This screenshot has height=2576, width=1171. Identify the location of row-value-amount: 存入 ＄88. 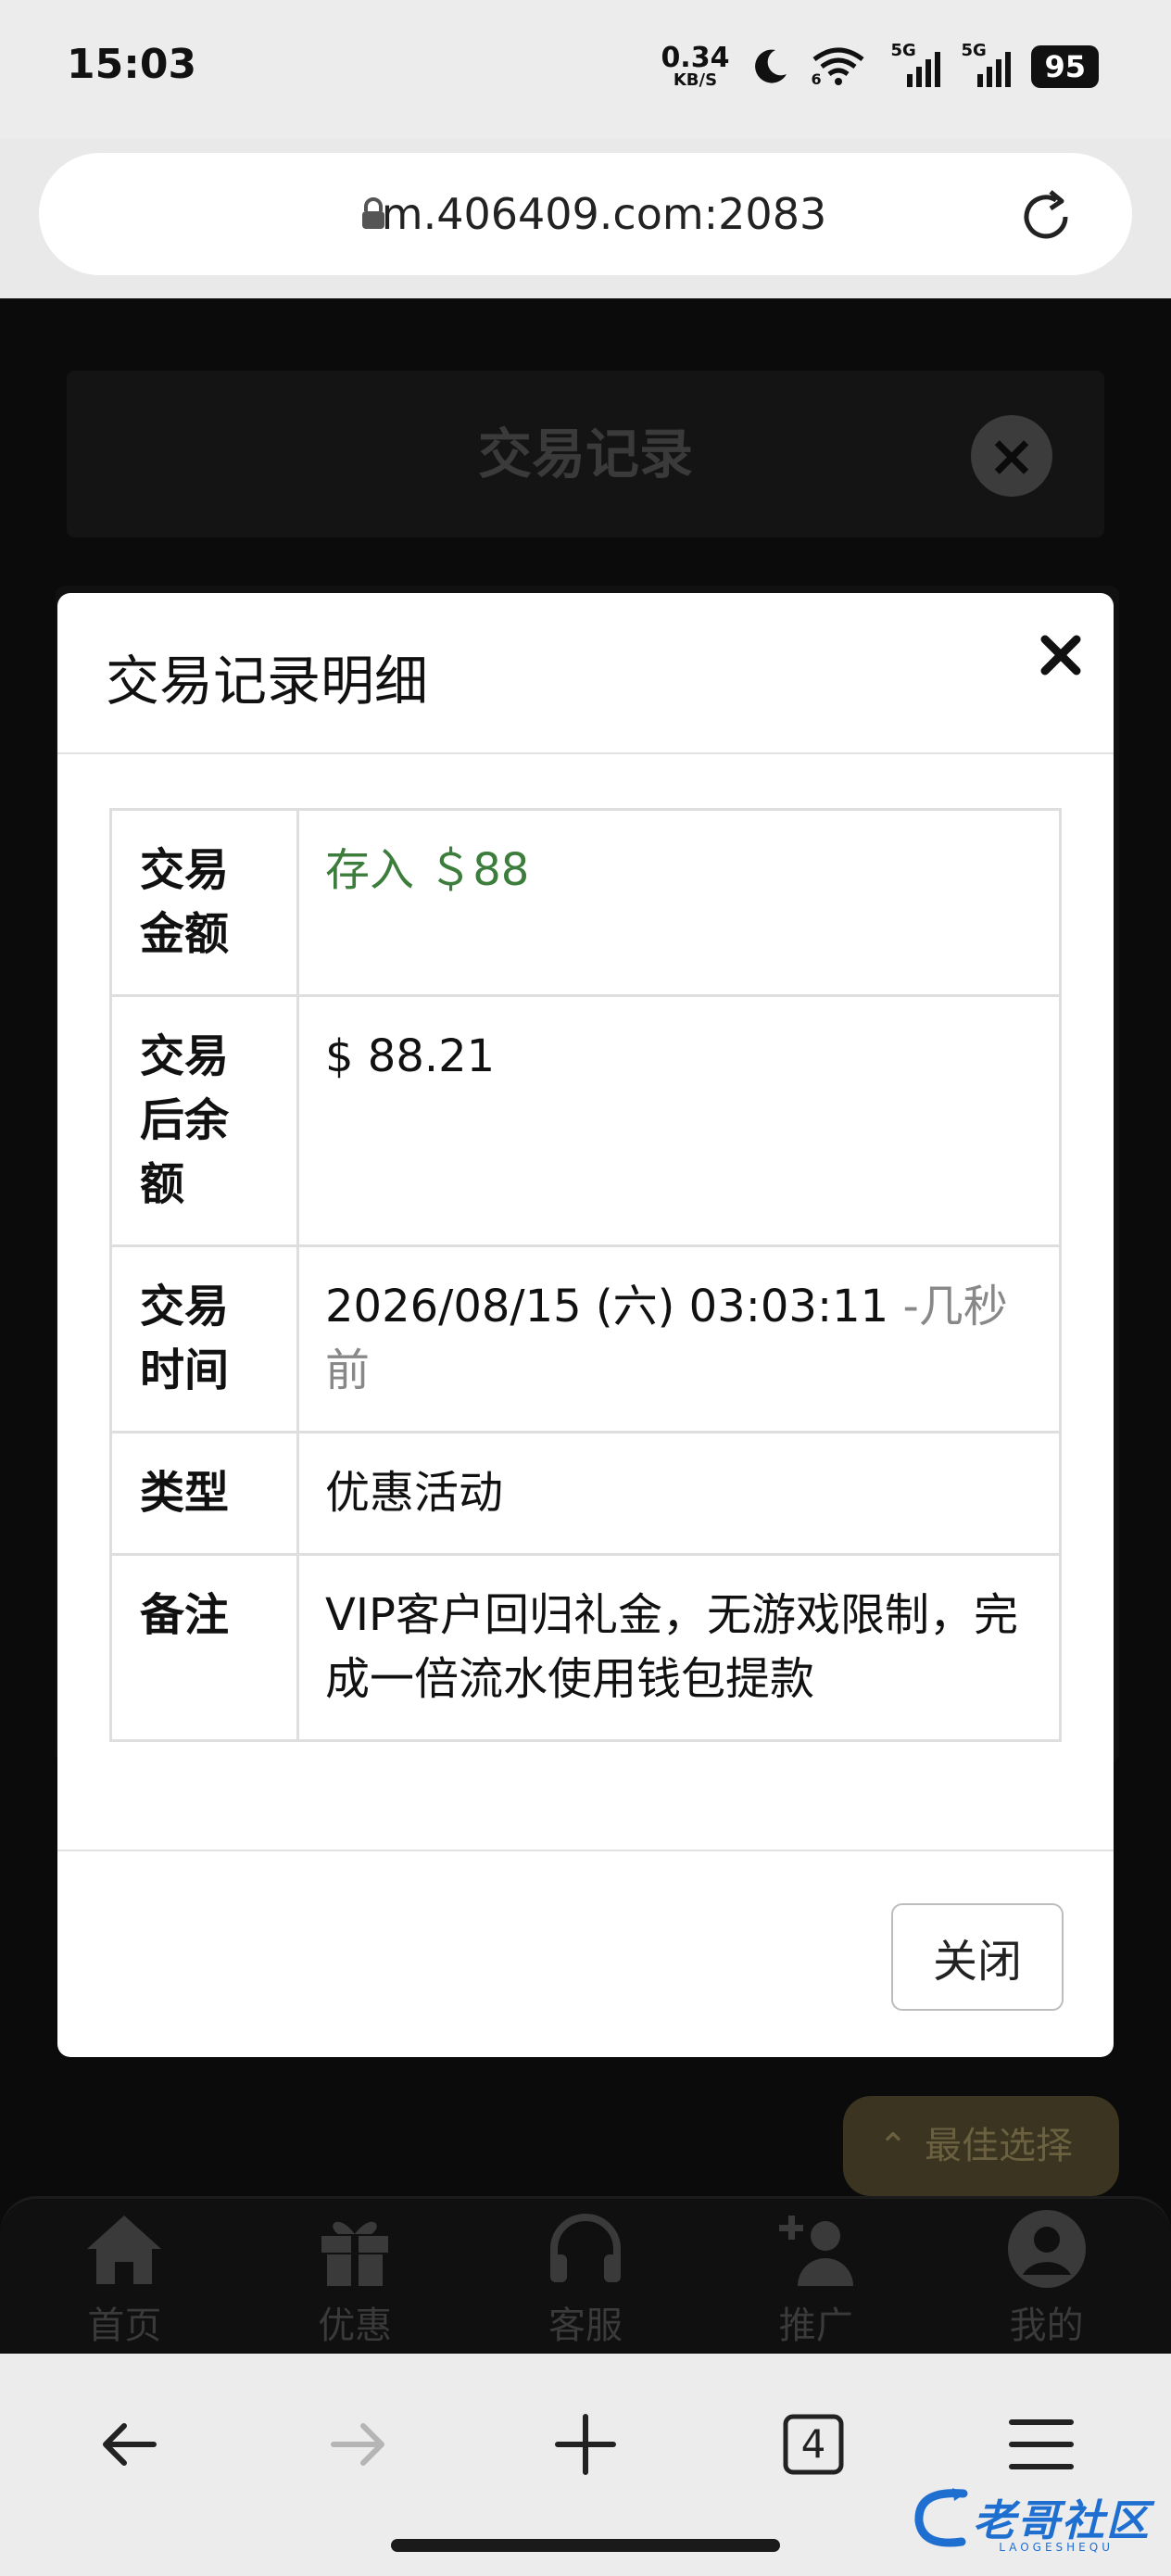
(679, 902).